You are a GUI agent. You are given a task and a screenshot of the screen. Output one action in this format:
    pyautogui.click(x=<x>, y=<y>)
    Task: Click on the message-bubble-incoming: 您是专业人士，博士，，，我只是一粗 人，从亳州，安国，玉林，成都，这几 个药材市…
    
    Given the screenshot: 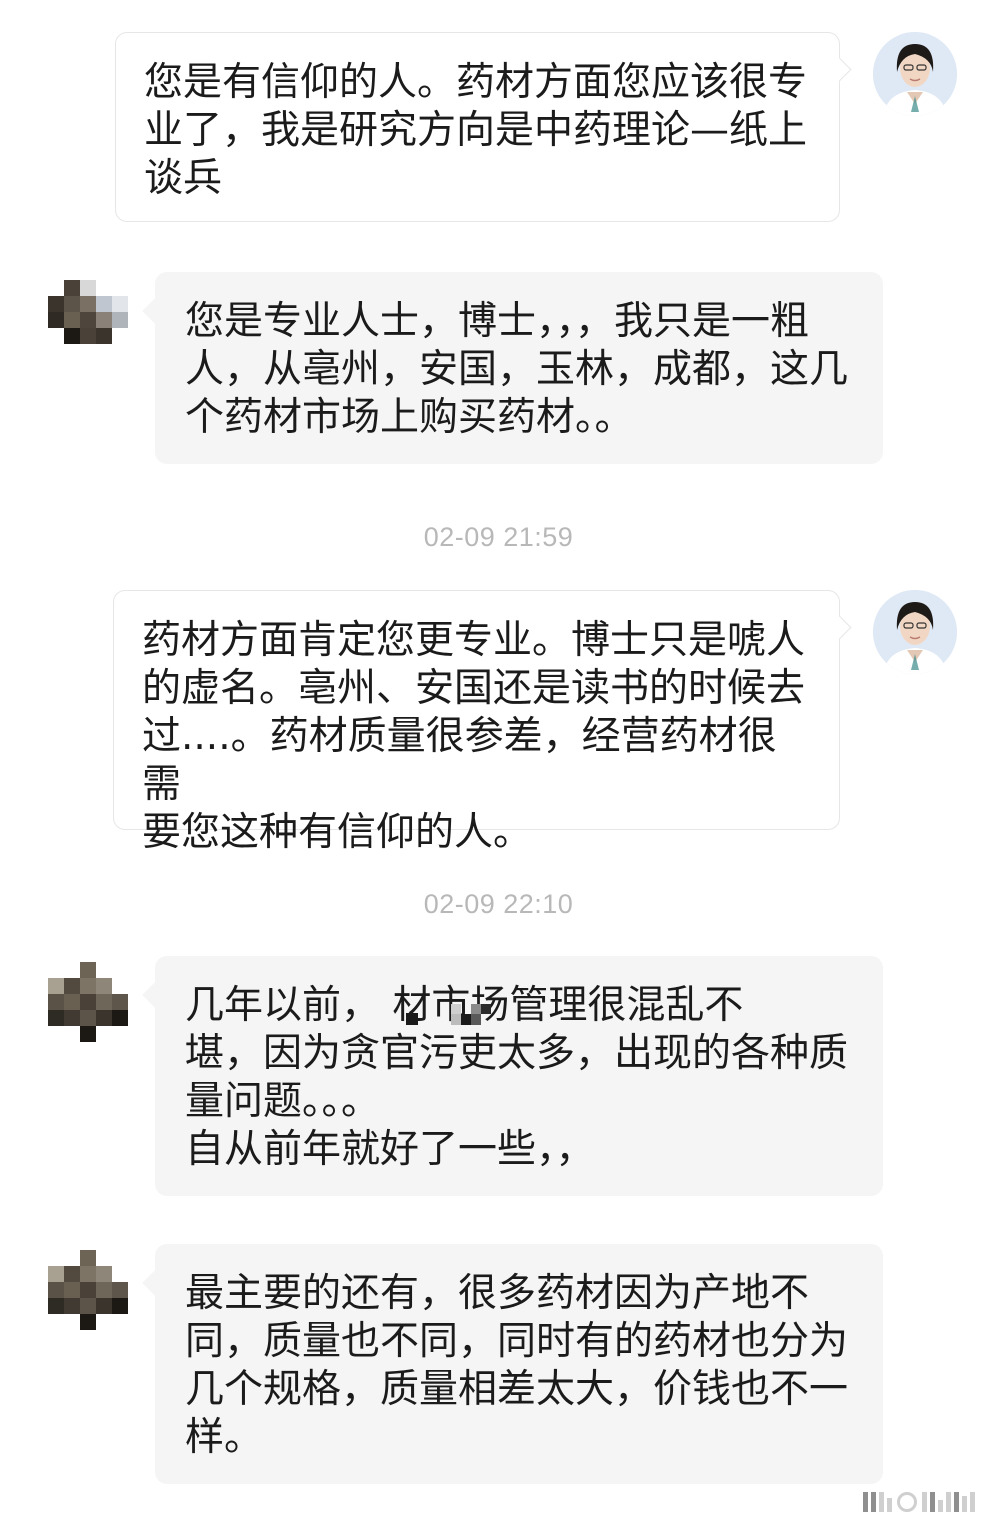 What is the action you would take?
    pyautogui.click(x=519, y=368)
    